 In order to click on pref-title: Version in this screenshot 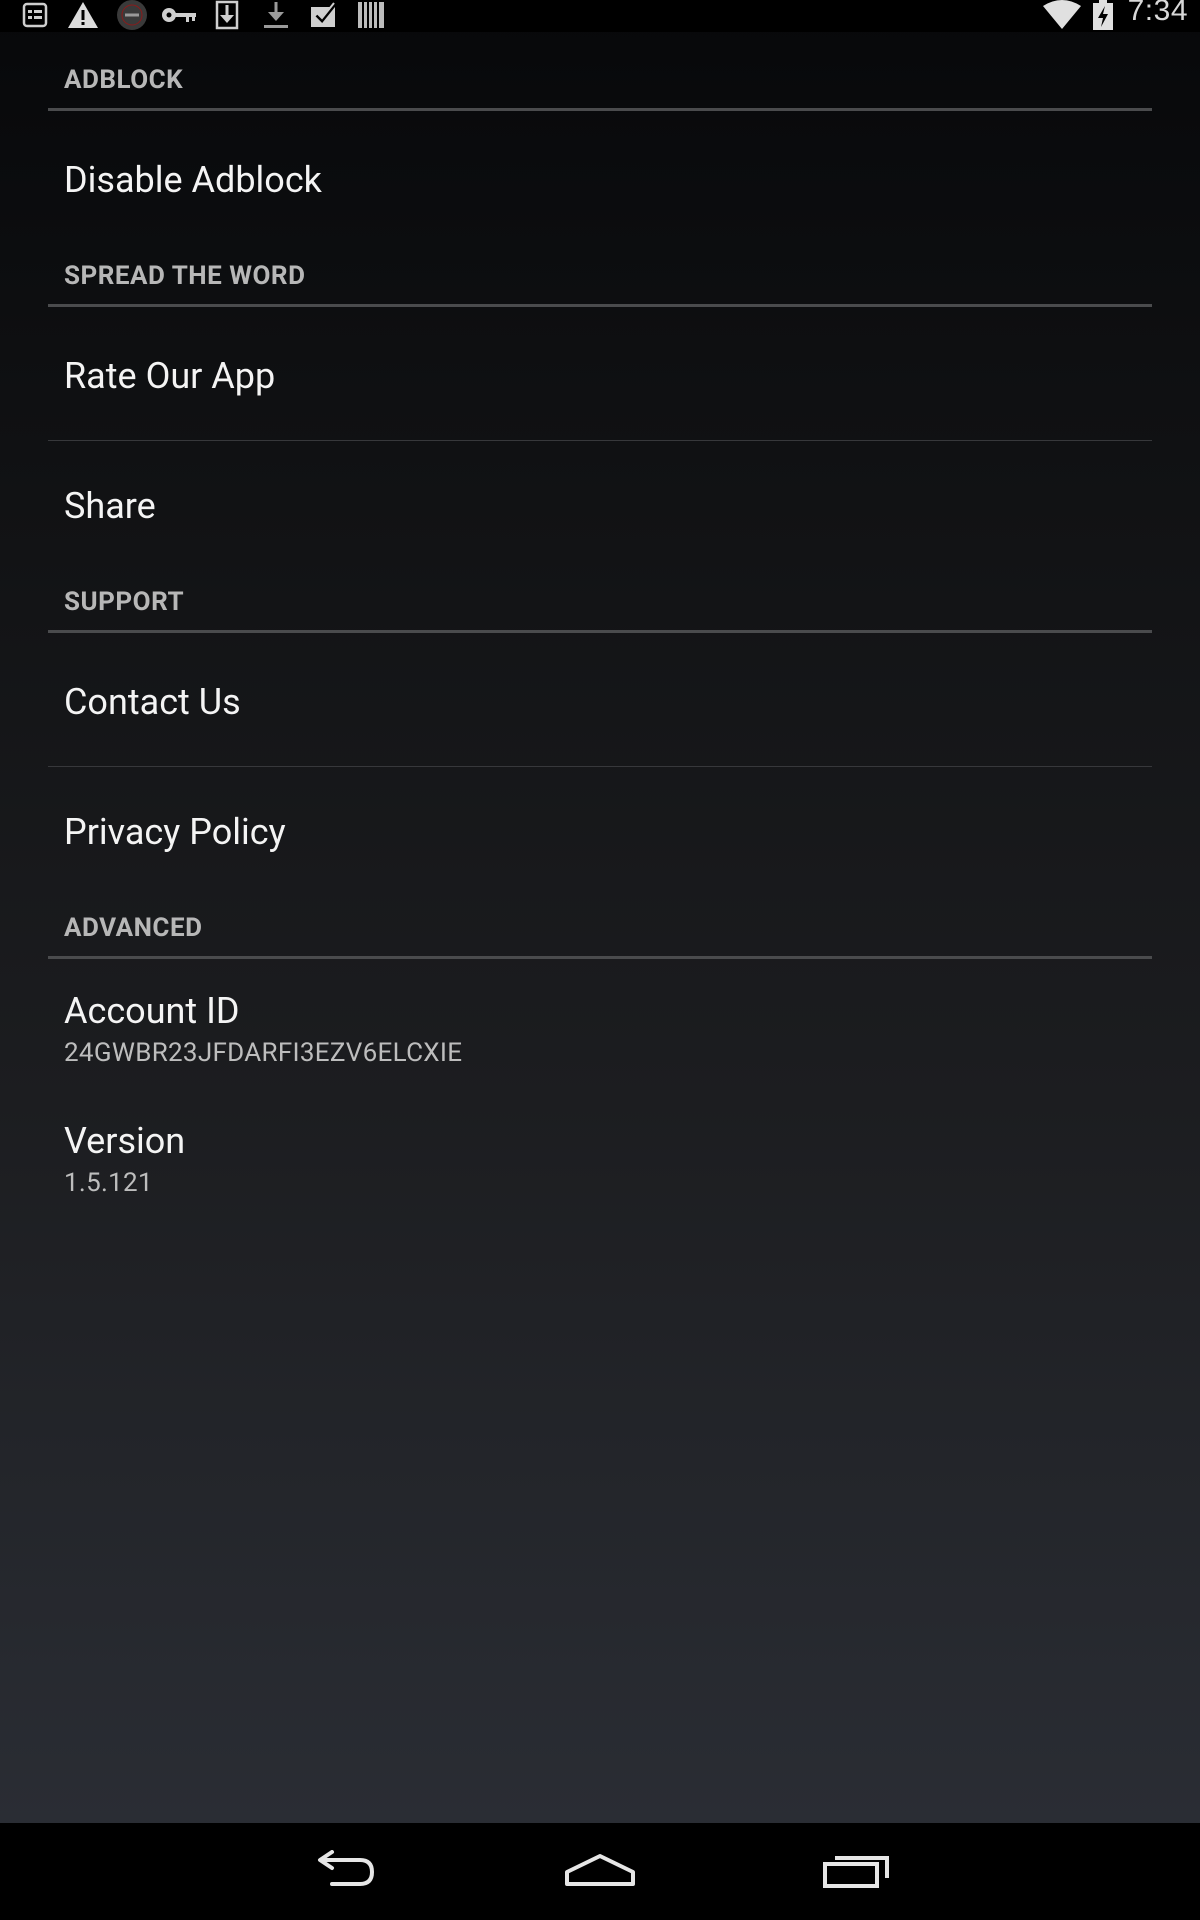, I will do `click(125, 1141)`.